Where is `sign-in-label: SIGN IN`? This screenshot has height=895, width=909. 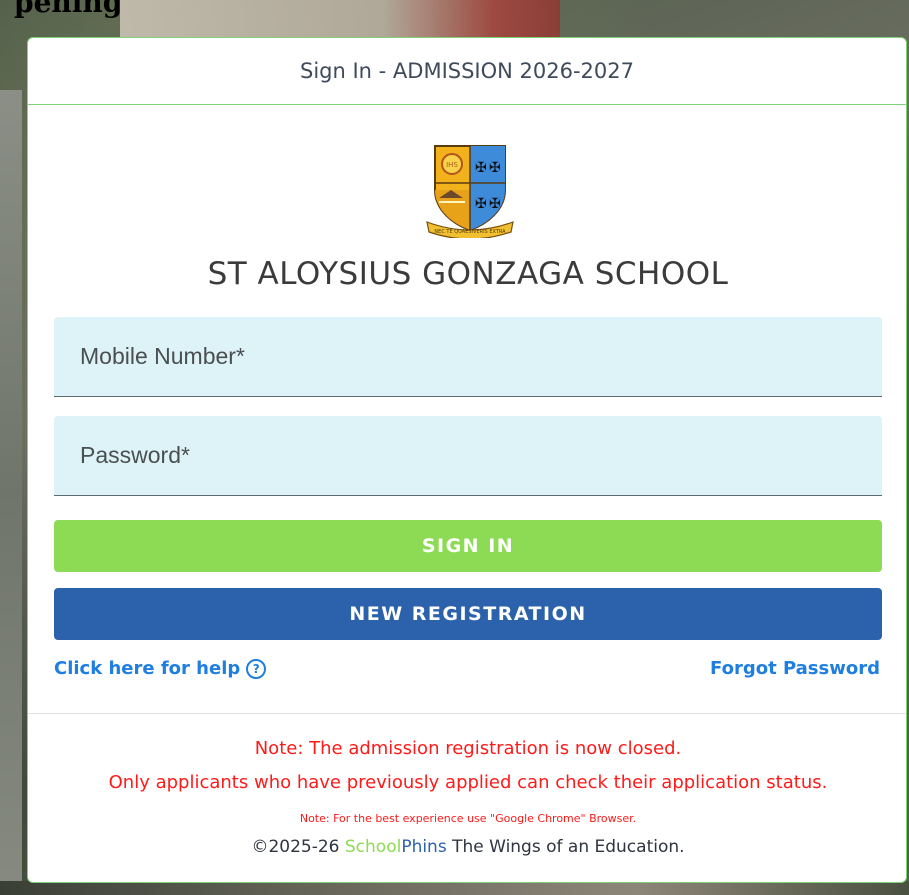 sign-in-label: SIGN IN is located at coordinates (468, 546).